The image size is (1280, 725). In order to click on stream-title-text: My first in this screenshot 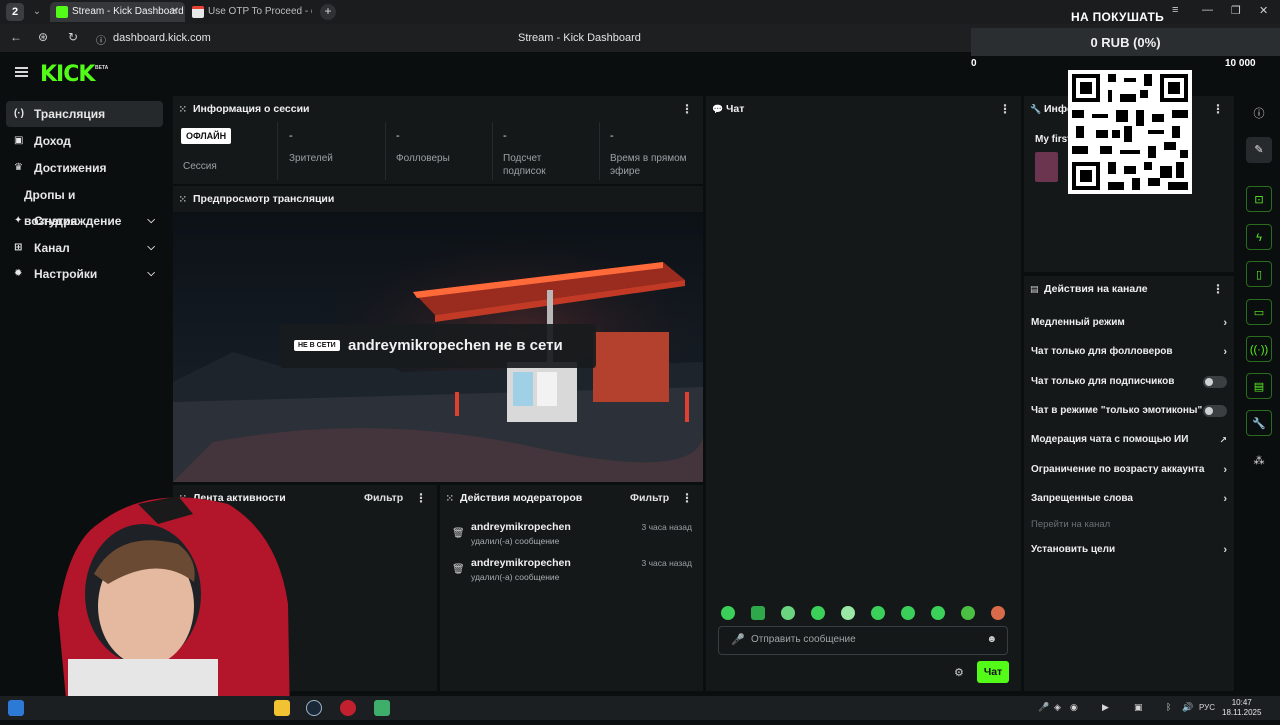, I will do `click(1053, 139)`.